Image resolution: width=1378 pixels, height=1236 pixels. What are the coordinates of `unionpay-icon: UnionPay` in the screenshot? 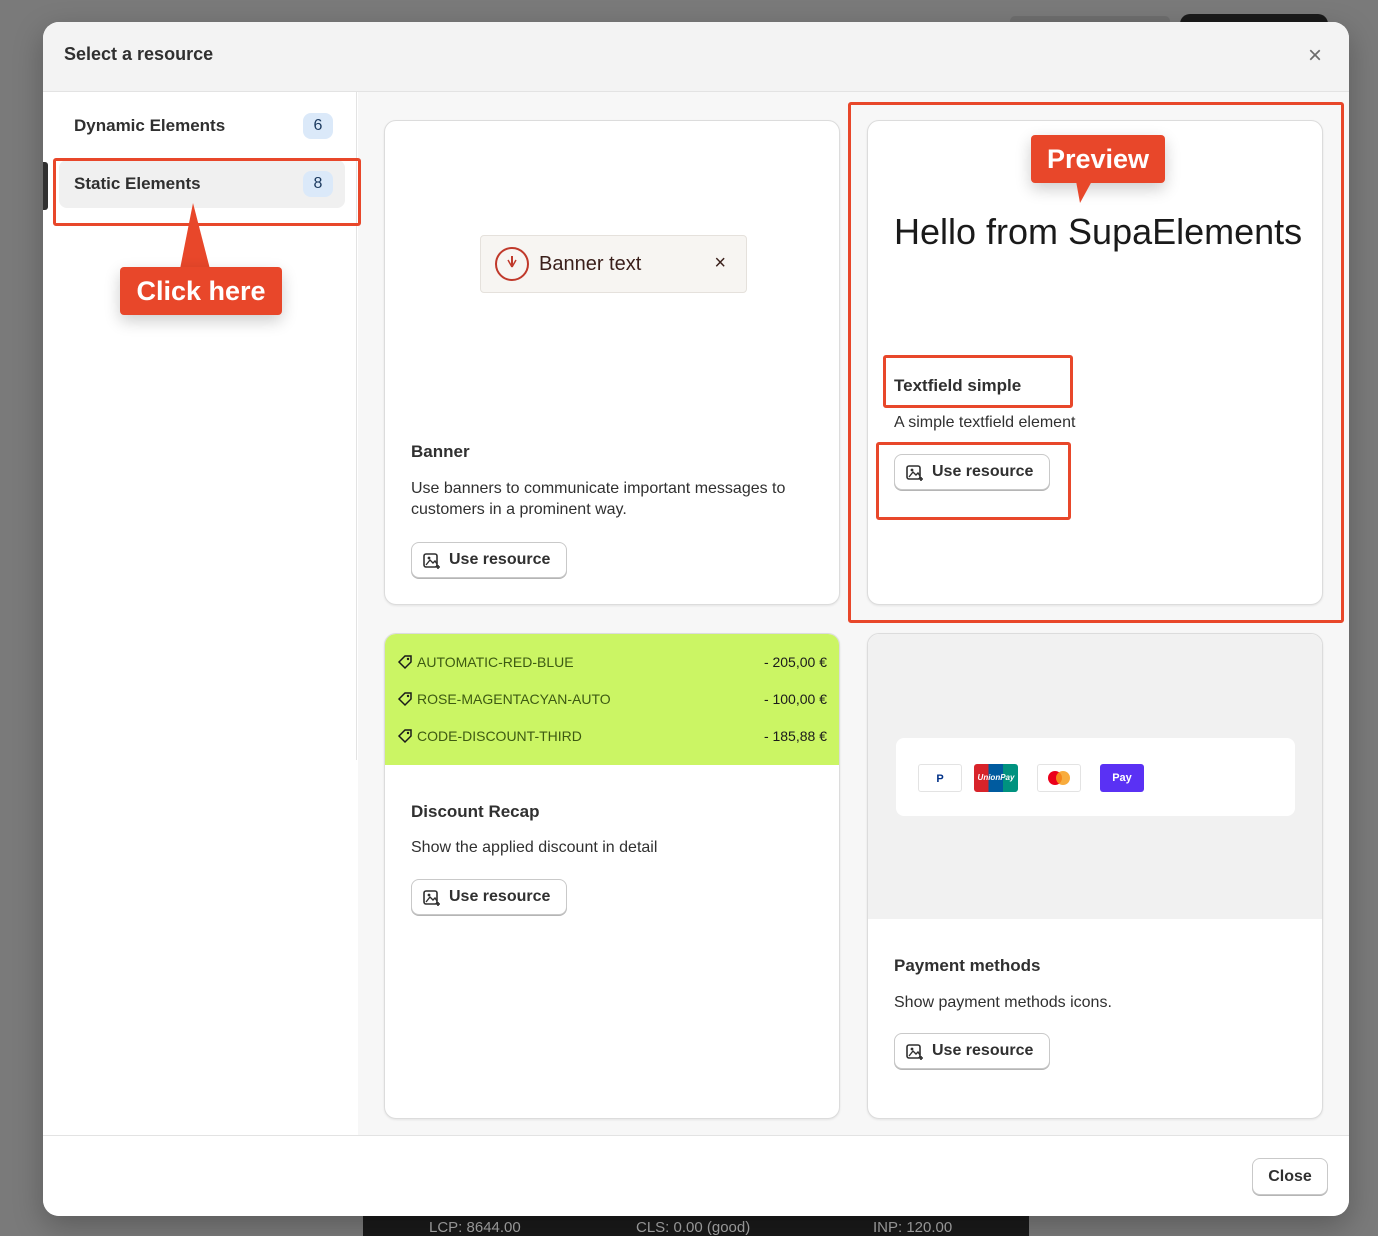 It's located at (996, 778).